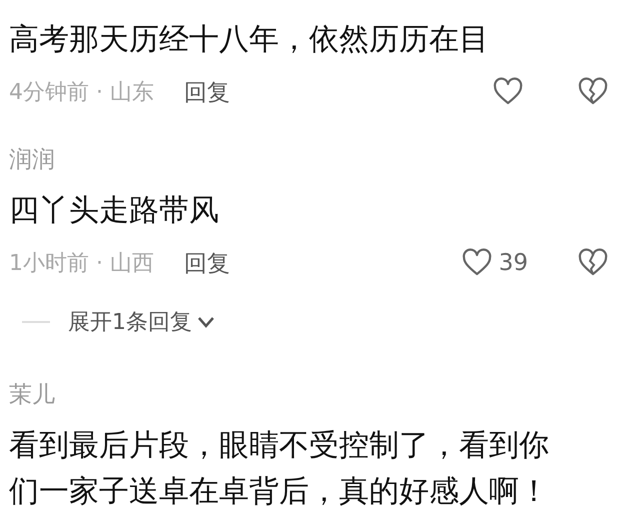 The height and width of the screenshot is (514, 640). Describe the element at coordinates (494, 263) in the screenshot. I see `like-button: 39` at that location.